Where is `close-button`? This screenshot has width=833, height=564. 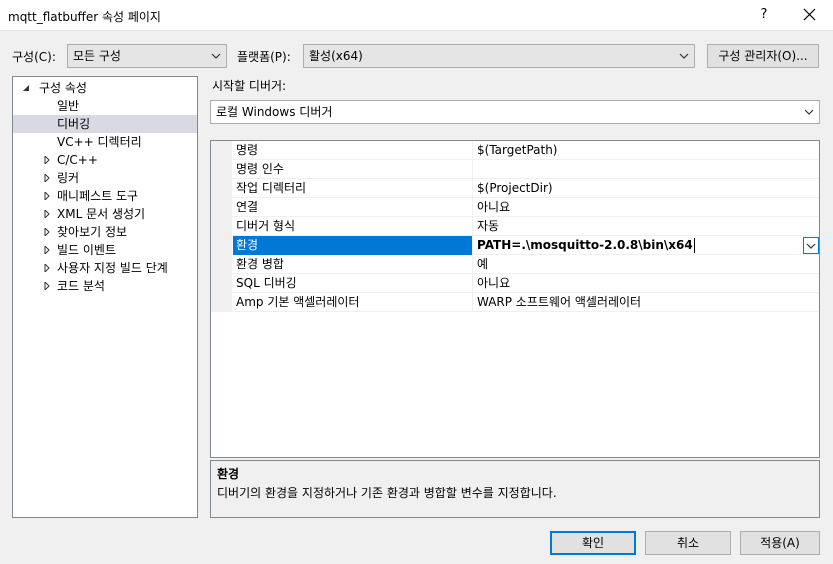
close-button is located at coordinates (809, 15).